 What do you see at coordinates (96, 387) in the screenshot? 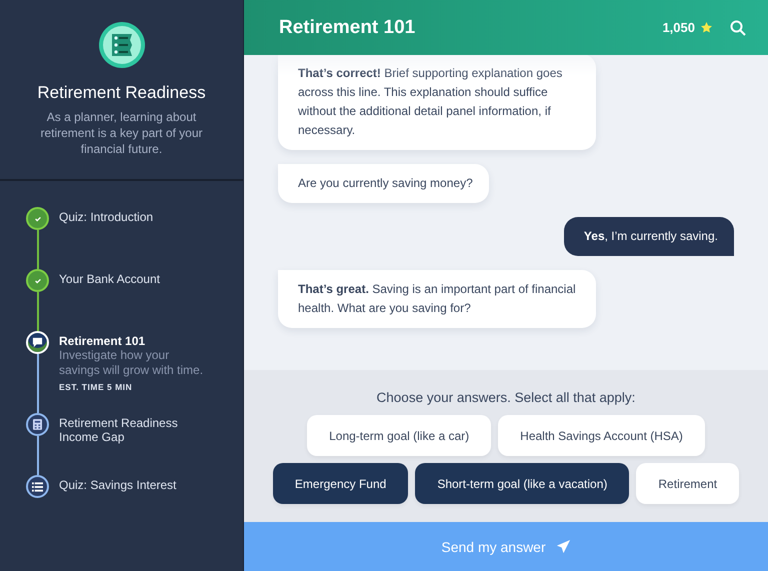
I see `step-time: EST. TIME 5 MIN` at bounding box center [96, 387].